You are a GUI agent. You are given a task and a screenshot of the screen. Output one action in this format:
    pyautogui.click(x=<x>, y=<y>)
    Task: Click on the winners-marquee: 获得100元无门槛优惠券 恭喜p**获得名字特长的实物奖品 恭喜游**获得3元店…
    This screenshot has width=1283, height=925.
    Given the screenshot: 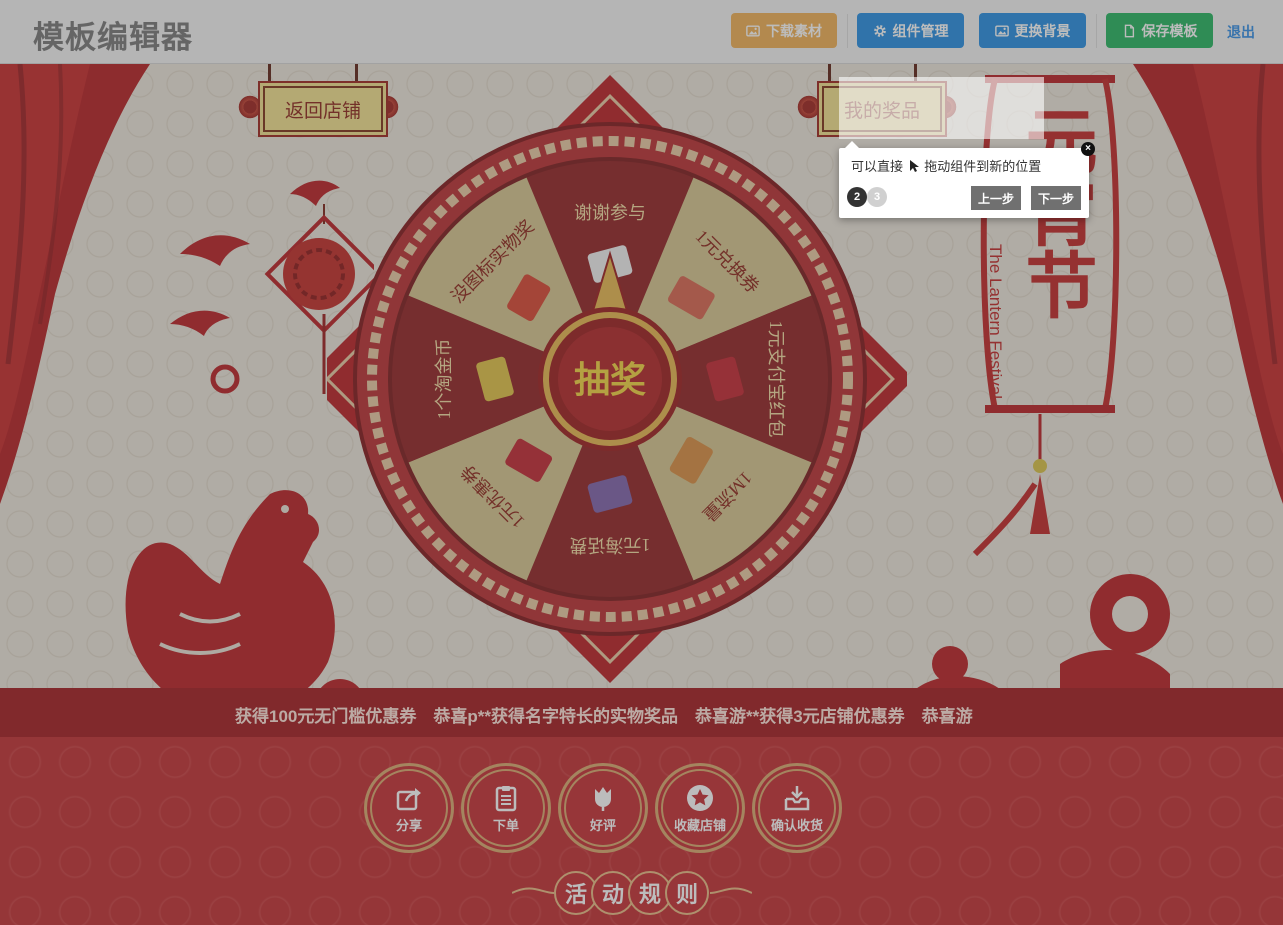 What is the action you would take?
    pyautogui.click(x=641, y=712)
    